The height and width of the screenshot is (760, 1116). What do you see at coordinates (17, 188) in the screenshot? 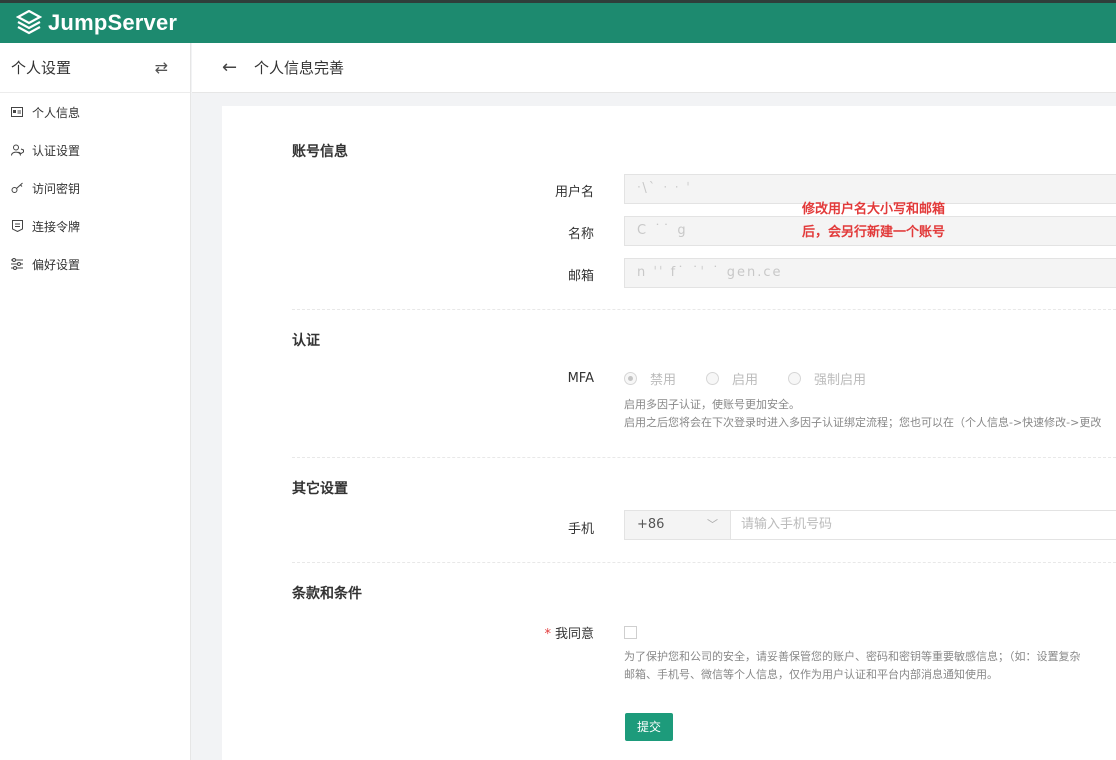
I see `key-icon` at bounding box center [17, 188].